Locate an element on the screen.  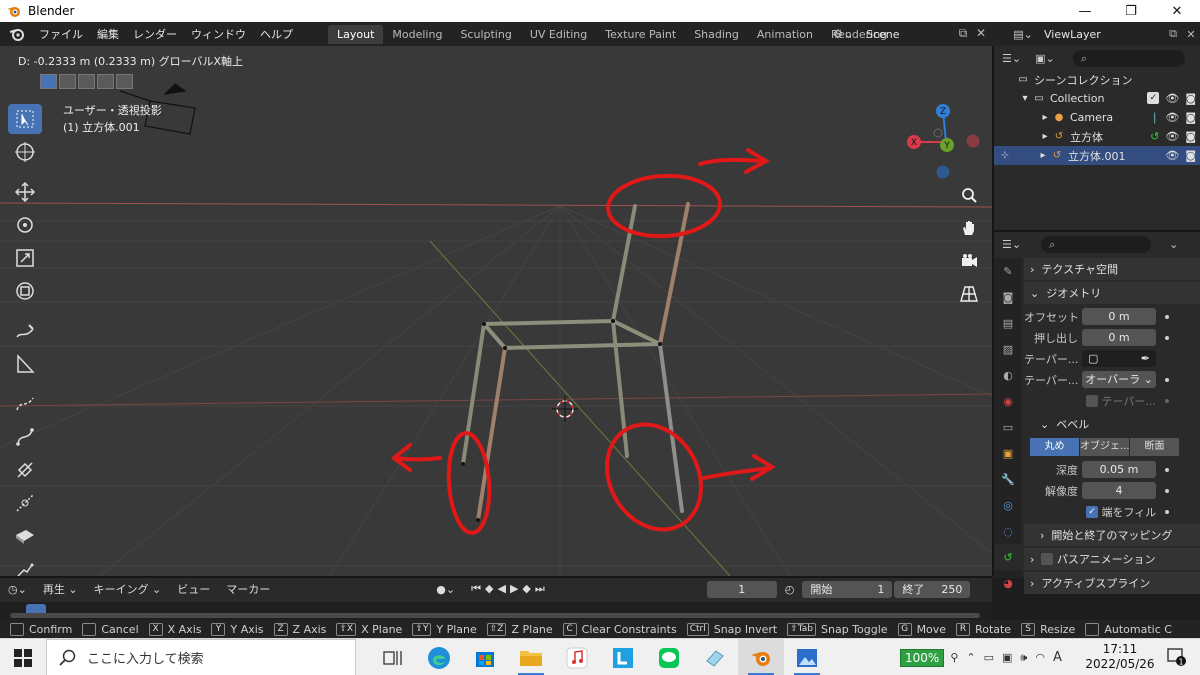
collection-tab-icon: ▭ is located at coordinates (1008, 427).